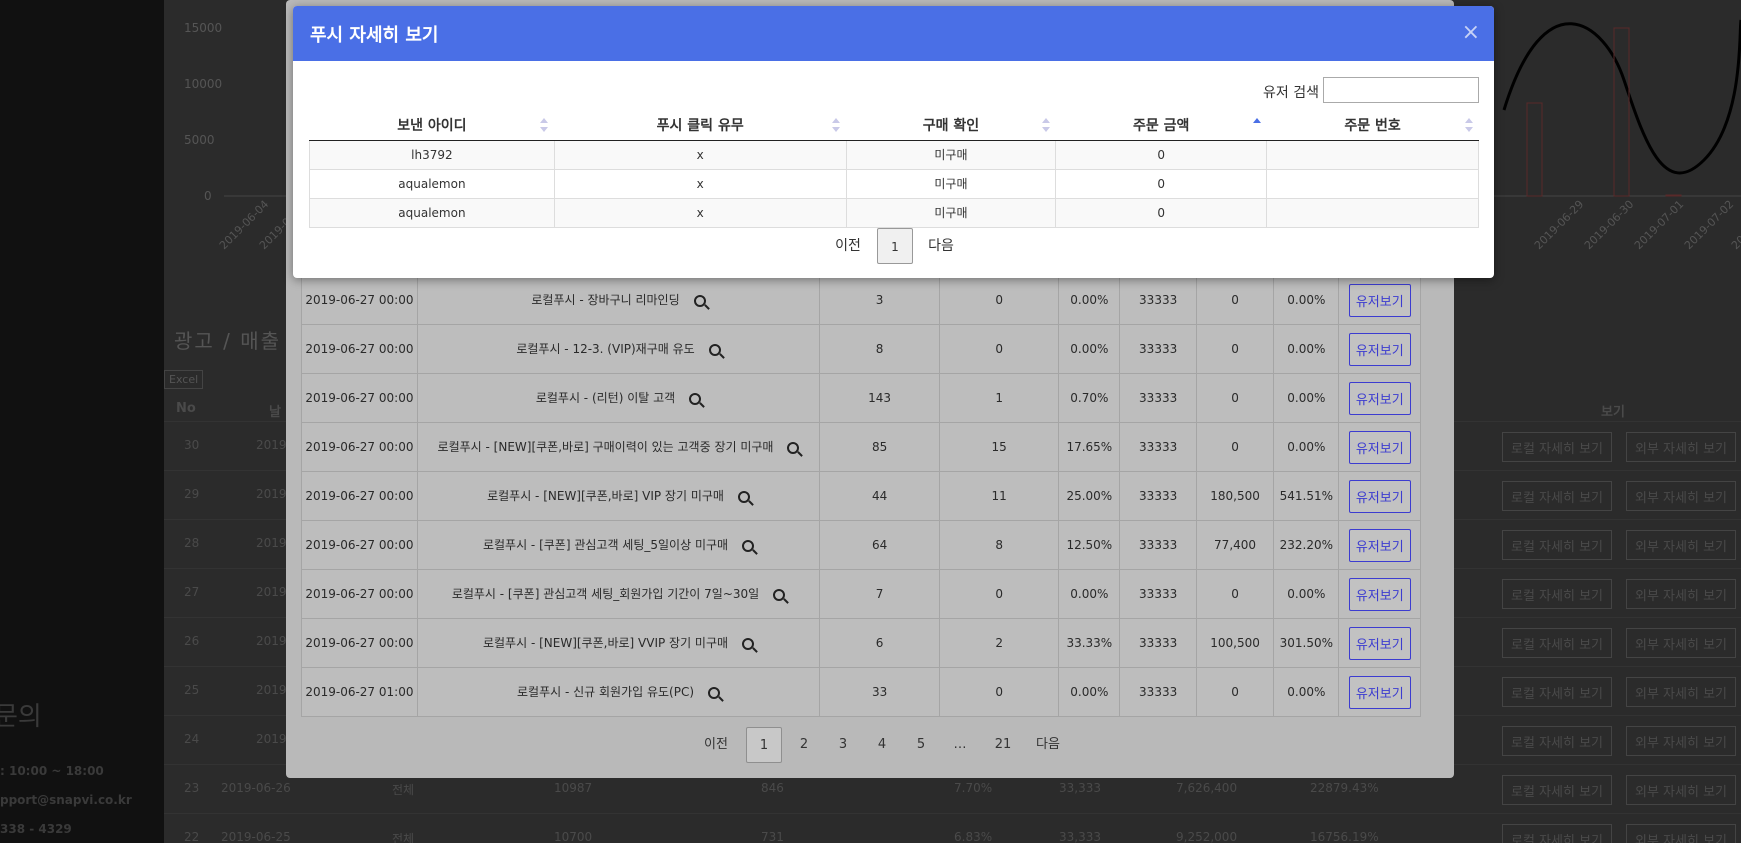  What do you see at coordinates (1161, 125) in the screenshot?
I see `column-header-order-amount: 주문 금액` at bounding box center [1161, 125].